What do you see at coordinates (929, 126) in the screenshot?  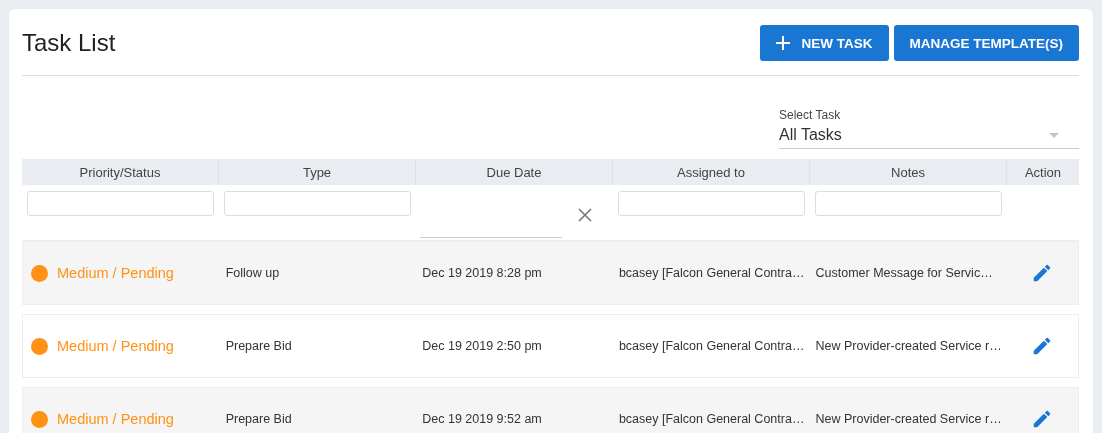 I see `select-task-dropdown: Select Task All Tasks` at bounding box center [929, 126].